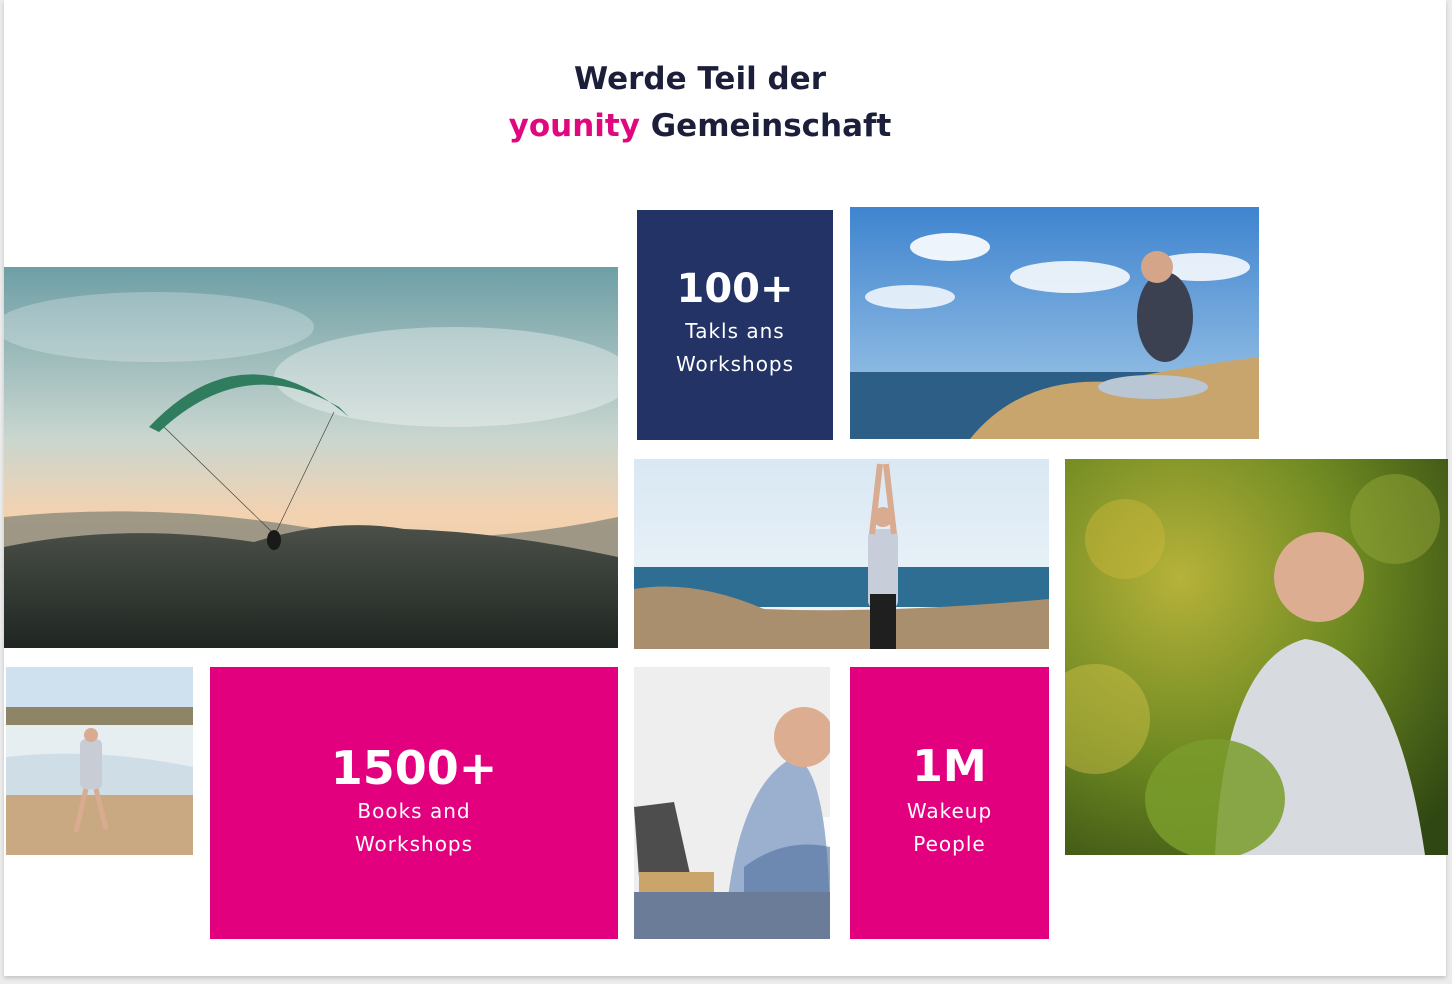  Describe the element at coordinates (699, 79) in the screenshot. I see `heading-line-1: Werde Teil der` at that location.